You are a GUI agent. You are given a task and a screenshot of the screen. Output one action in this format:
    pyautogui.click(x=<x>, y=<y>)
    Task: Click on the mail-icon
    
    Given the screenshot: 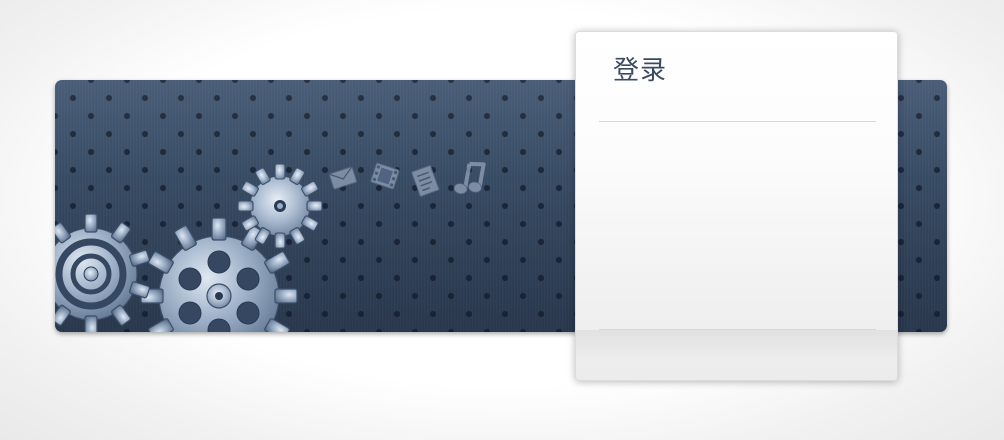 What is the action you would take?
    pyautogui.click(x=342, y=178)
    